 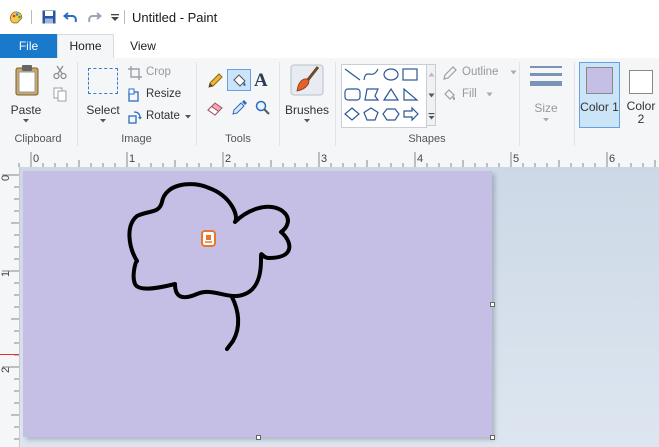 What do you see at coordinates (49, 17) in the screenshot?
I see `save-icon` at bounding box center [49, 17].